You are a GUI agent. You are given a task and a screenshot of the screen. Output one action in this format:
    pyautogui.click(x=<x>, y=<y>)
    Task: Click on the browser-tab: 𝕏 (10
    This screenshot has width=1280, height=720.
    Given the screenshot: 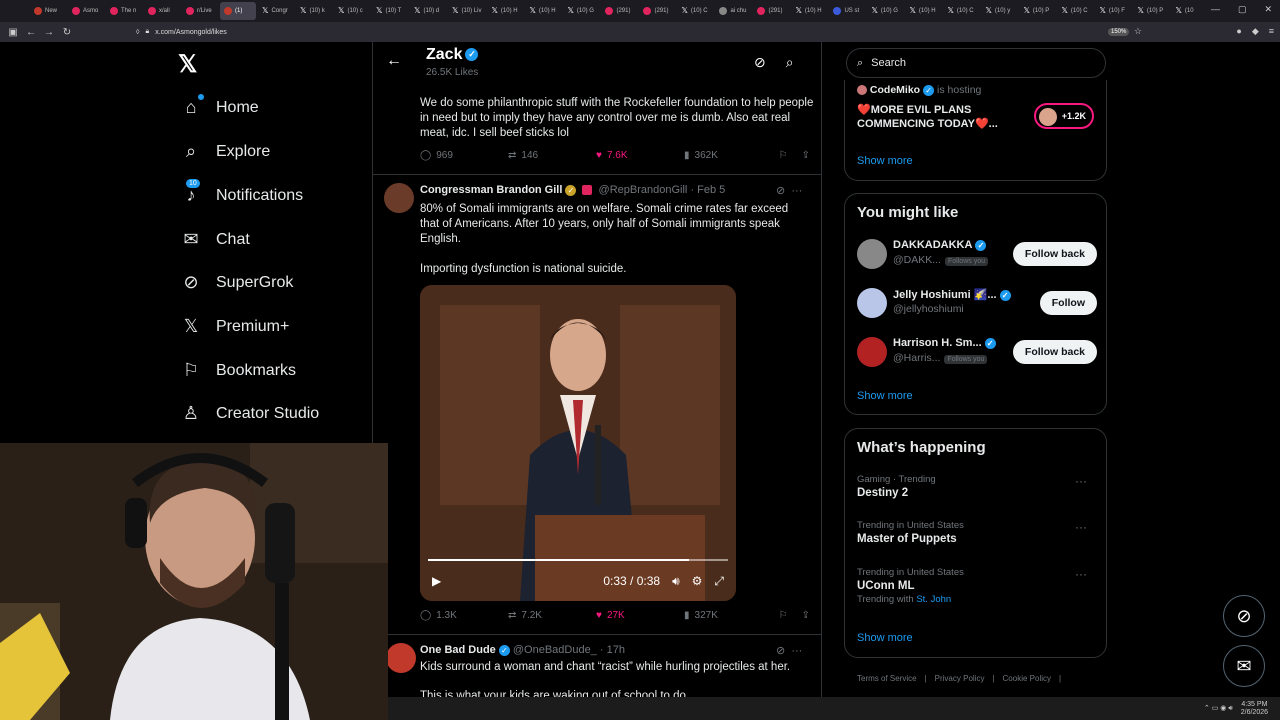 What is the action you would take?
    pyautogui.click(x=1189, y=11)
    